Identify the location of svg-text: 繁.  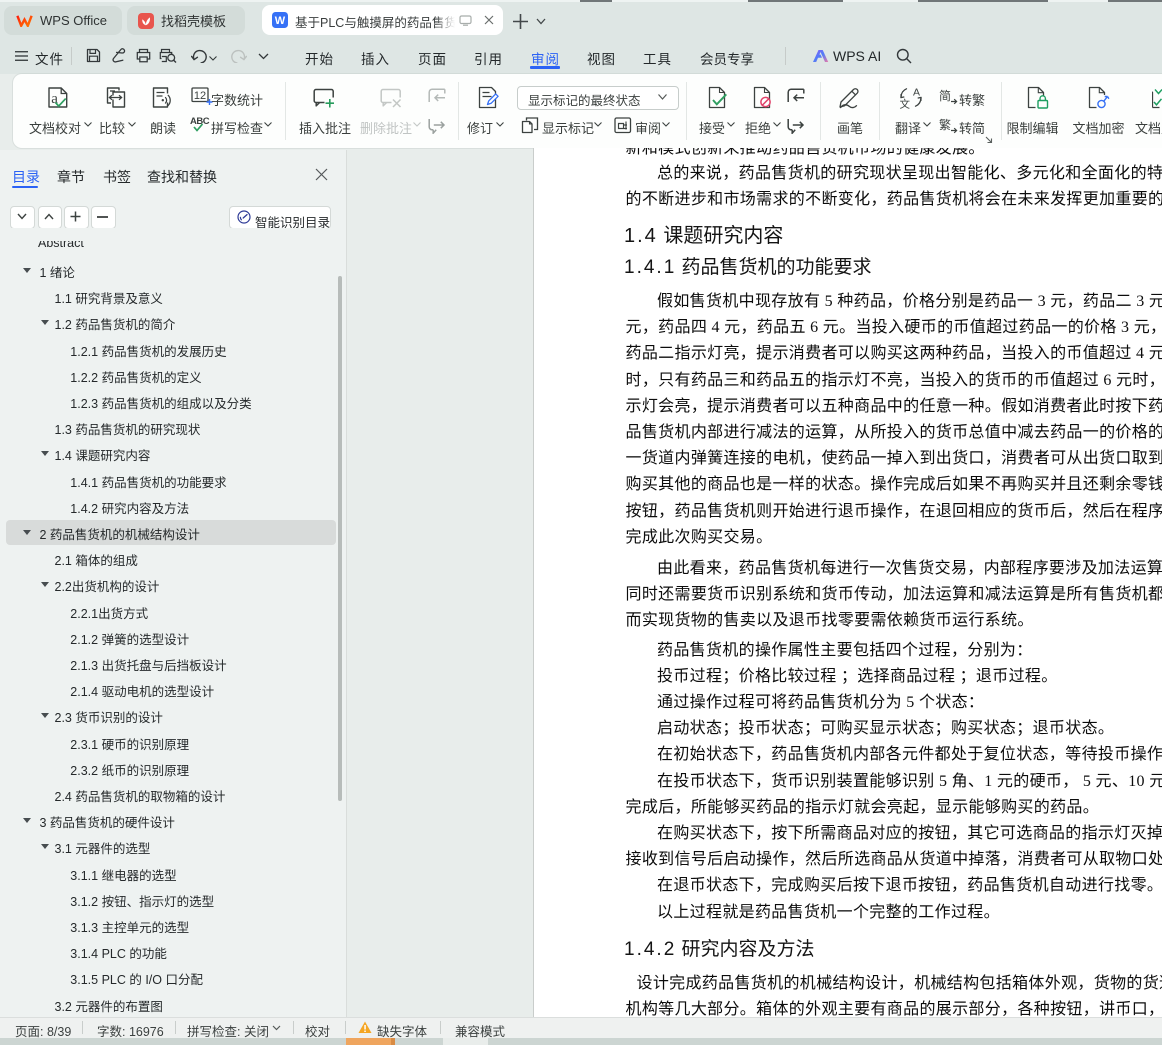
(945, 124).